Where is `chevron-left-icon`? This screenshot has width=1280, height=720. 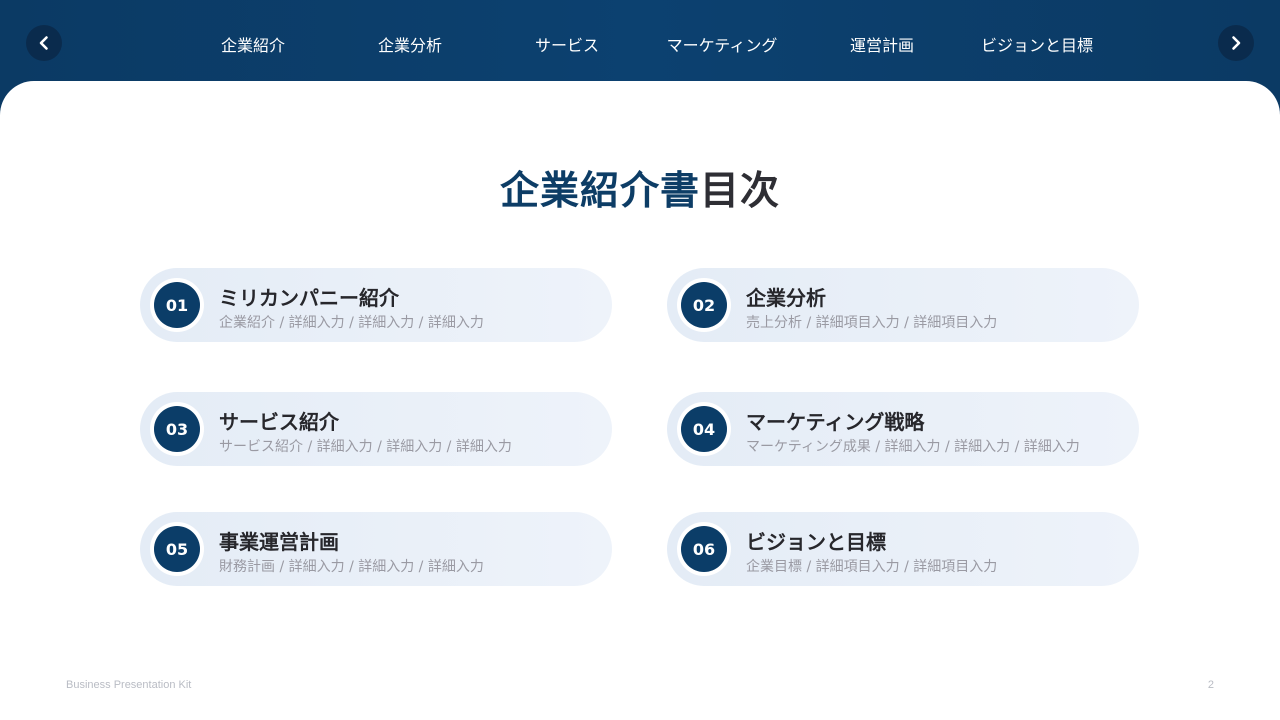 chevron-left-icon is located at coordinates (43, 43).